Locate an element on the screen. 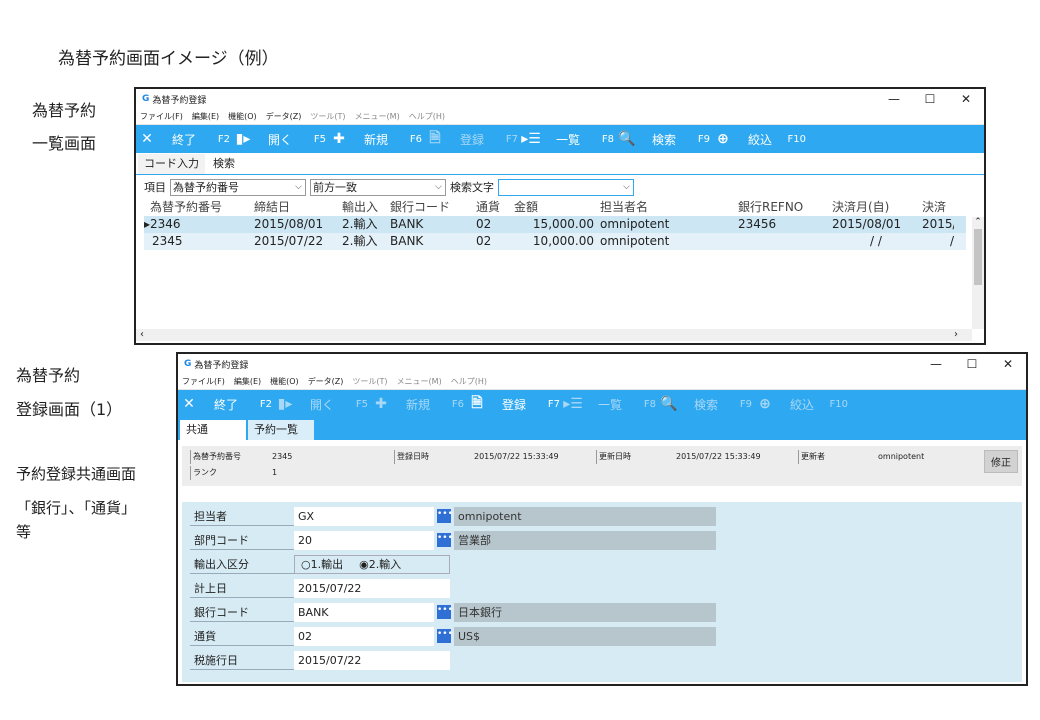  info-no-value: 2345 is located at coordinates (282, 456).